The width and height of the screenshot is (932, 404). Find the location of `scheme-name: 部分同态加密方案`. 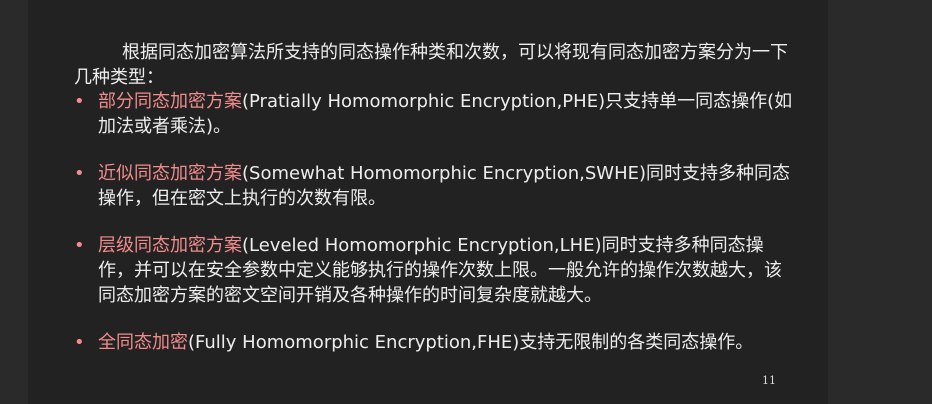

scheme-name: 部分同态加密方案 is located at coordinates (170, 101).